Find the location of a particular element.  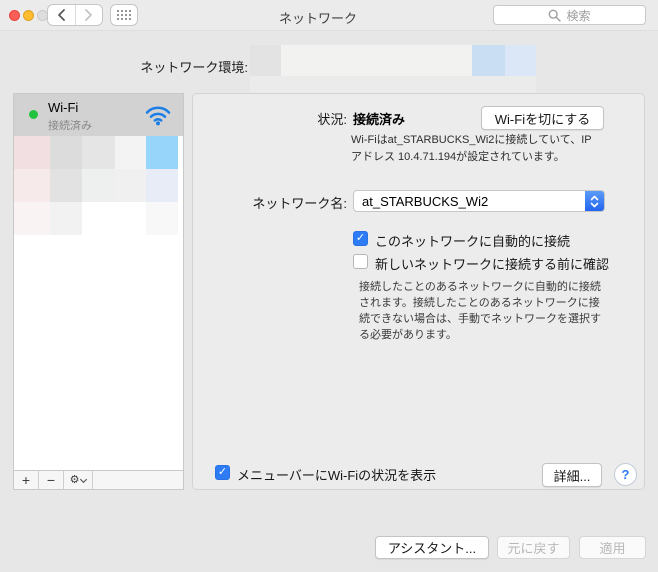

auto-join-checkbox: ✓ is located at coordinates (360, 238).